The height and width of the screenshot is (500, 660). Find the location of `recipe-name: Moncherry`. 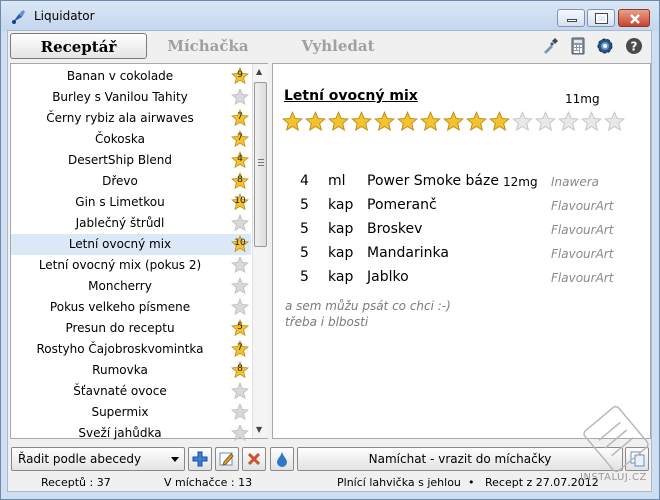

recipe-name: Moncherry is located at coordinates (120, 286).